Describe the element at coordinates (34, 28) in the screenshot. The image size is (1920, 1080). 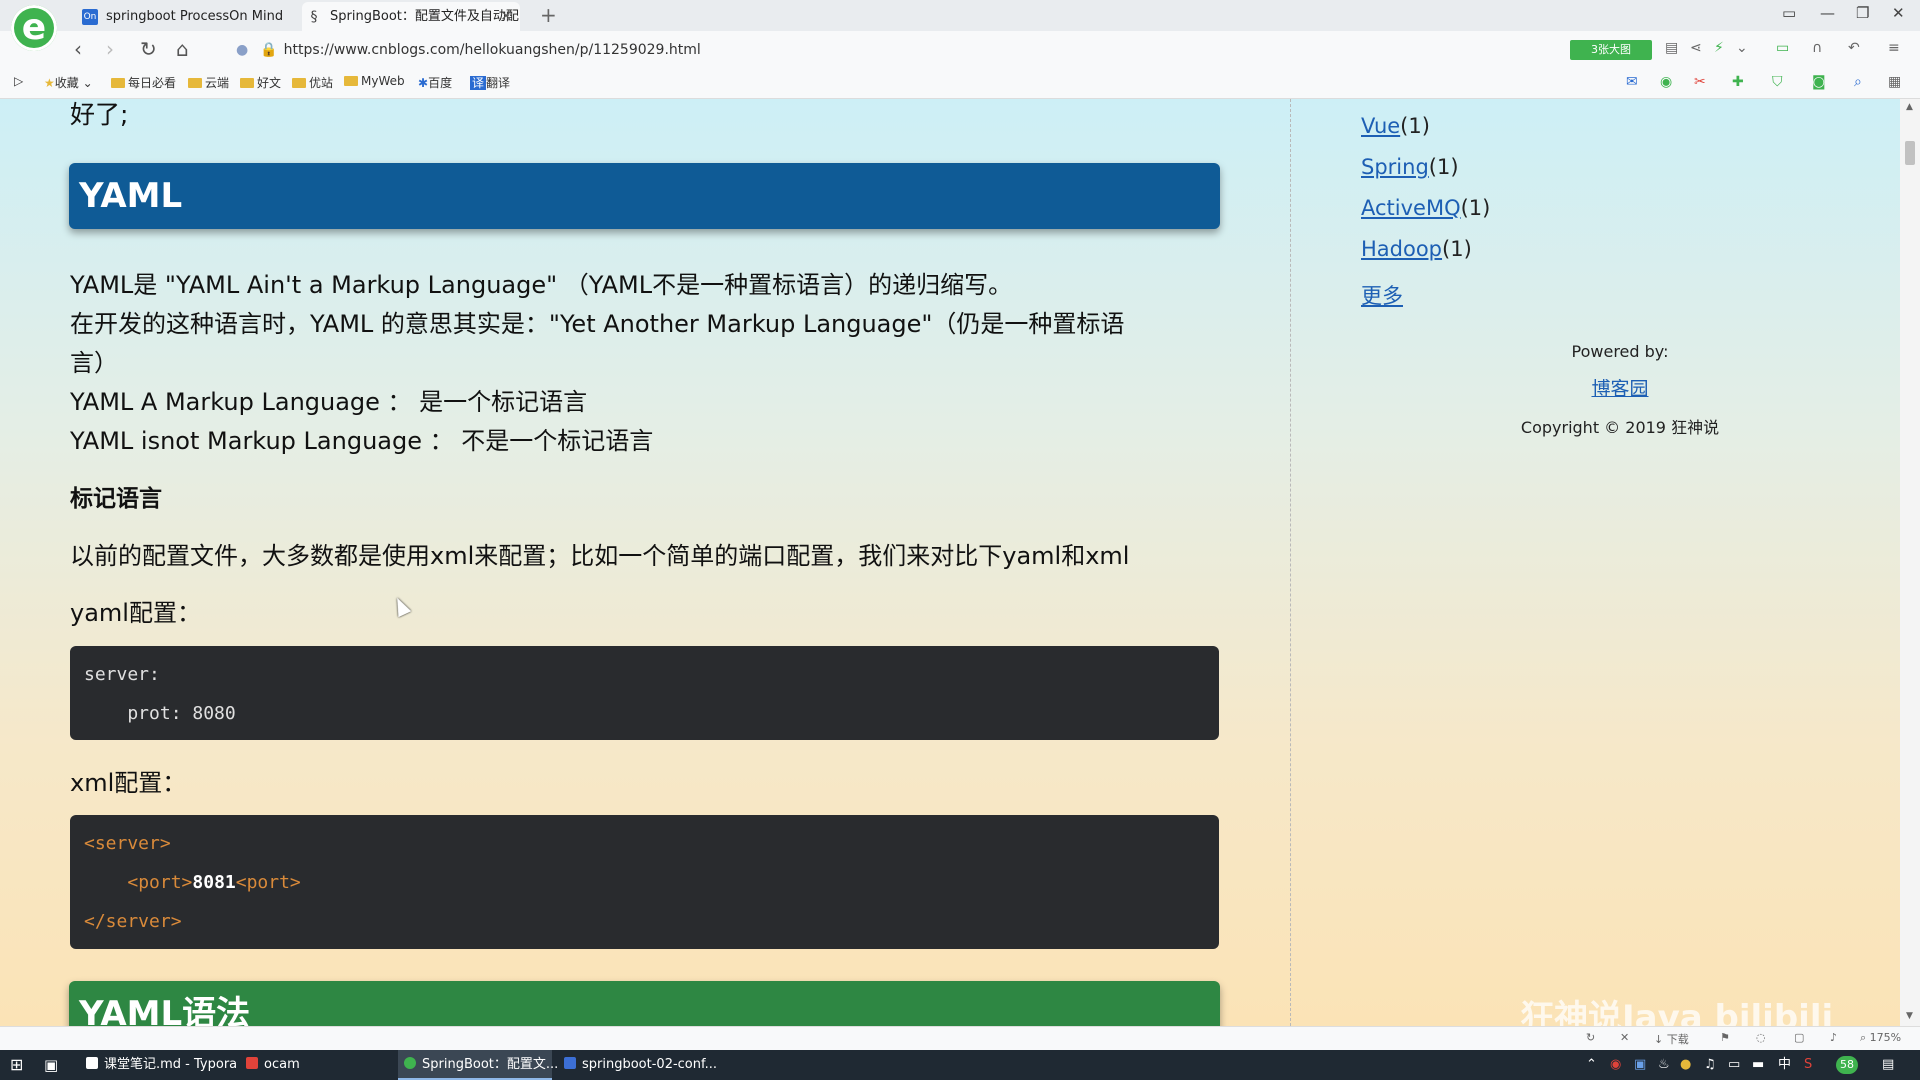
I see `browser-logo-icon: e` at that location.